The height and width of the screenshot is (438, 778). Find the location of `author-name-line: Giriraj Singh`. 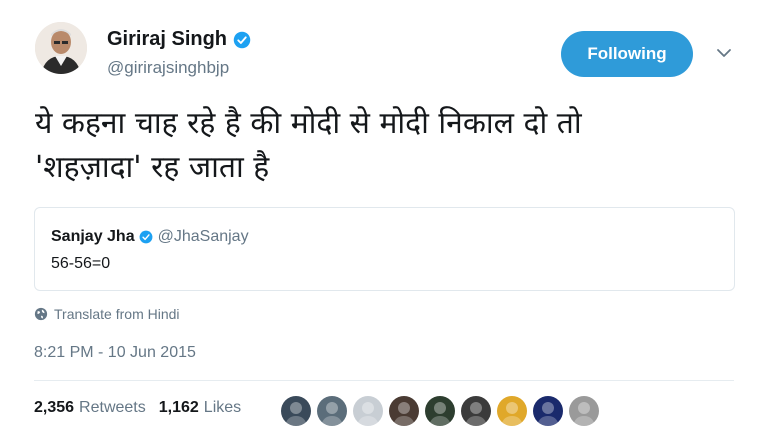

author-name-line: Giriraj Singh is located at coordinates (179, 39).